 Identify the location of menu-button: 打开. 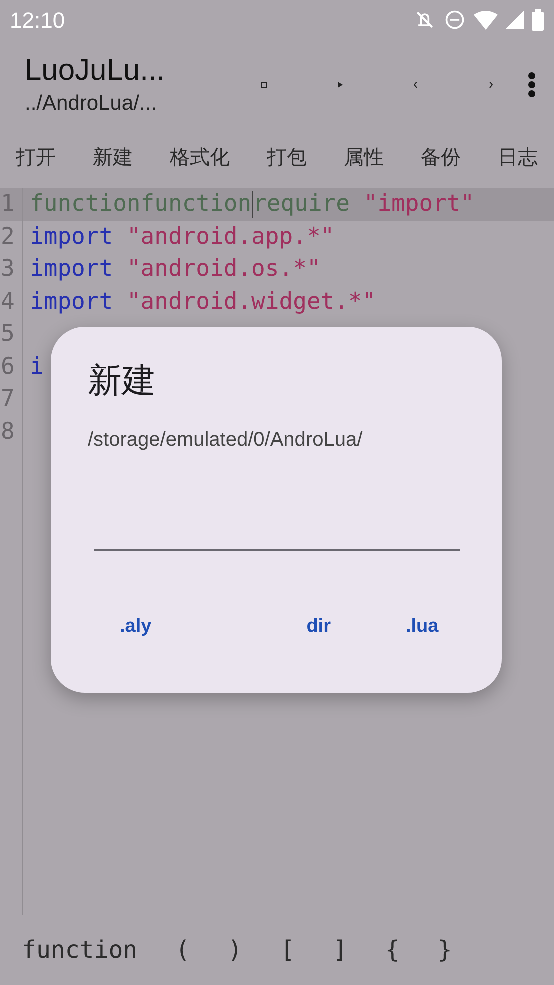
(36, 158).